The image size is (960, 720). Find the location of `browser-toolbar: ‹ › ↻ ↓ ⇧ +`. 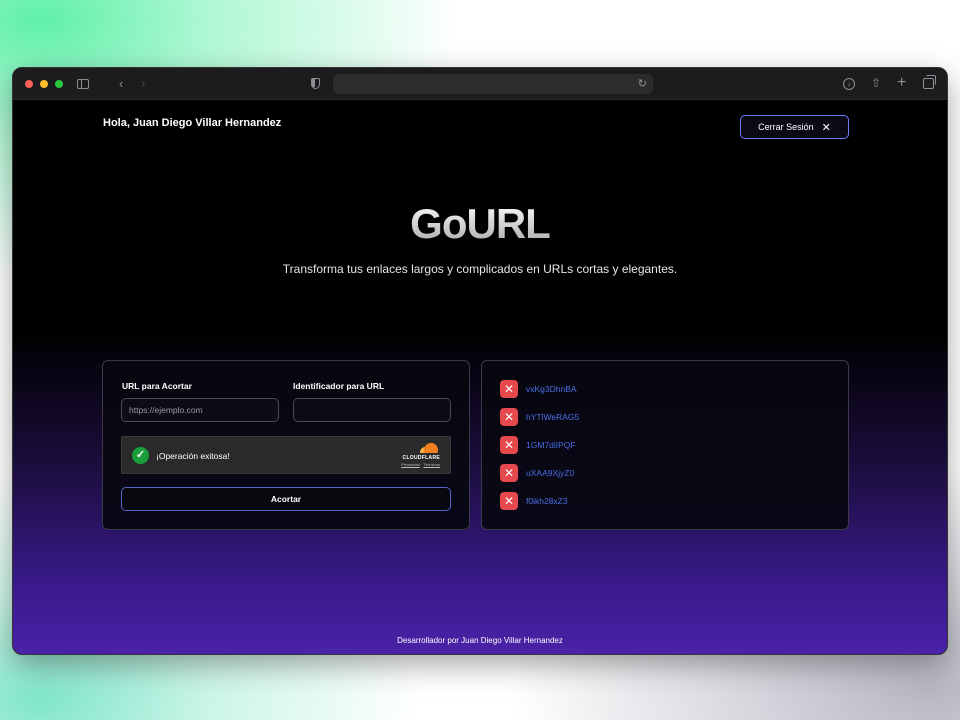

browser-toolbar: ‹ › ↻ ↓ ⇧ + is located at coordinates (480, 84).